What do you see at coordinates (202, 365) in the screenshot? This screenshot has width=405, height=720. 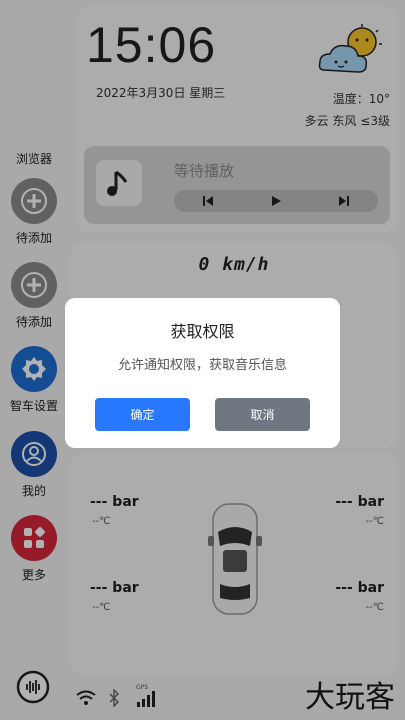 I see `dialog-message: 允许通知权限，获取音乐信息` at bounding box center [202, 365].